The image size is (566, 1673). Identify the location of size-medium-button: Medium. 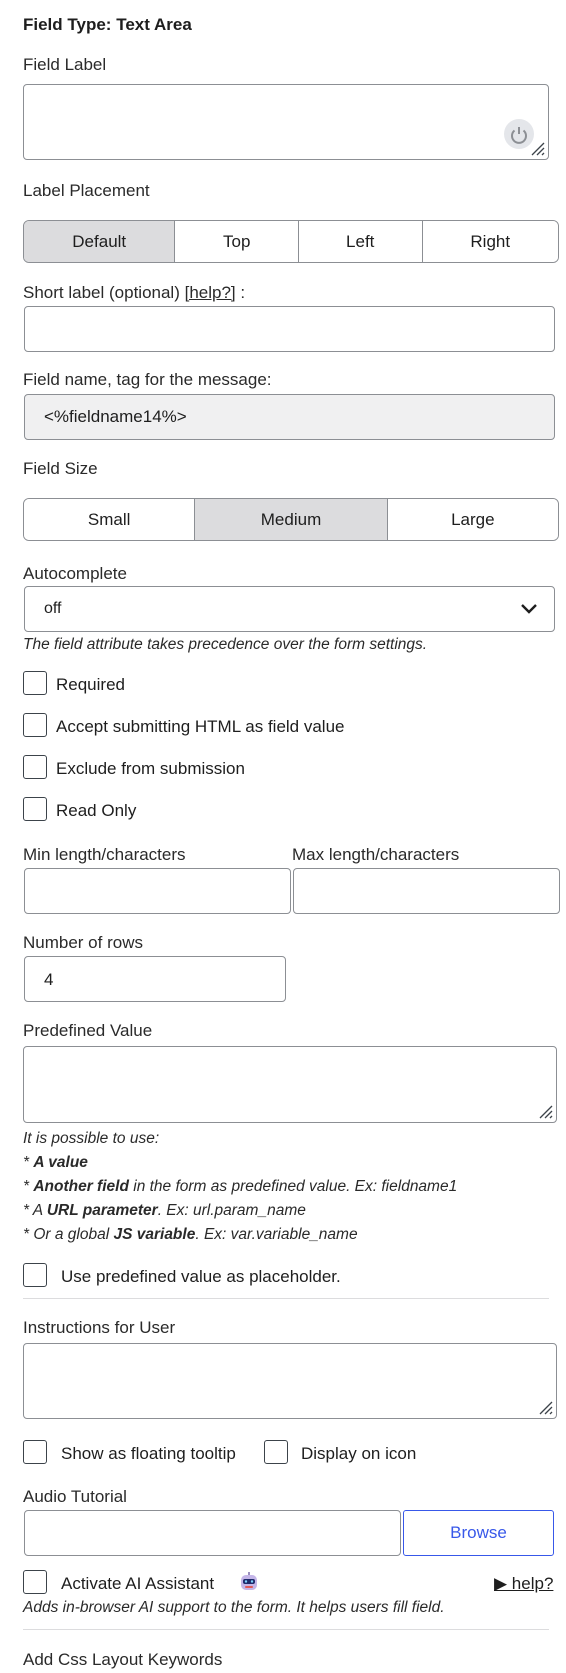
(291, 519).